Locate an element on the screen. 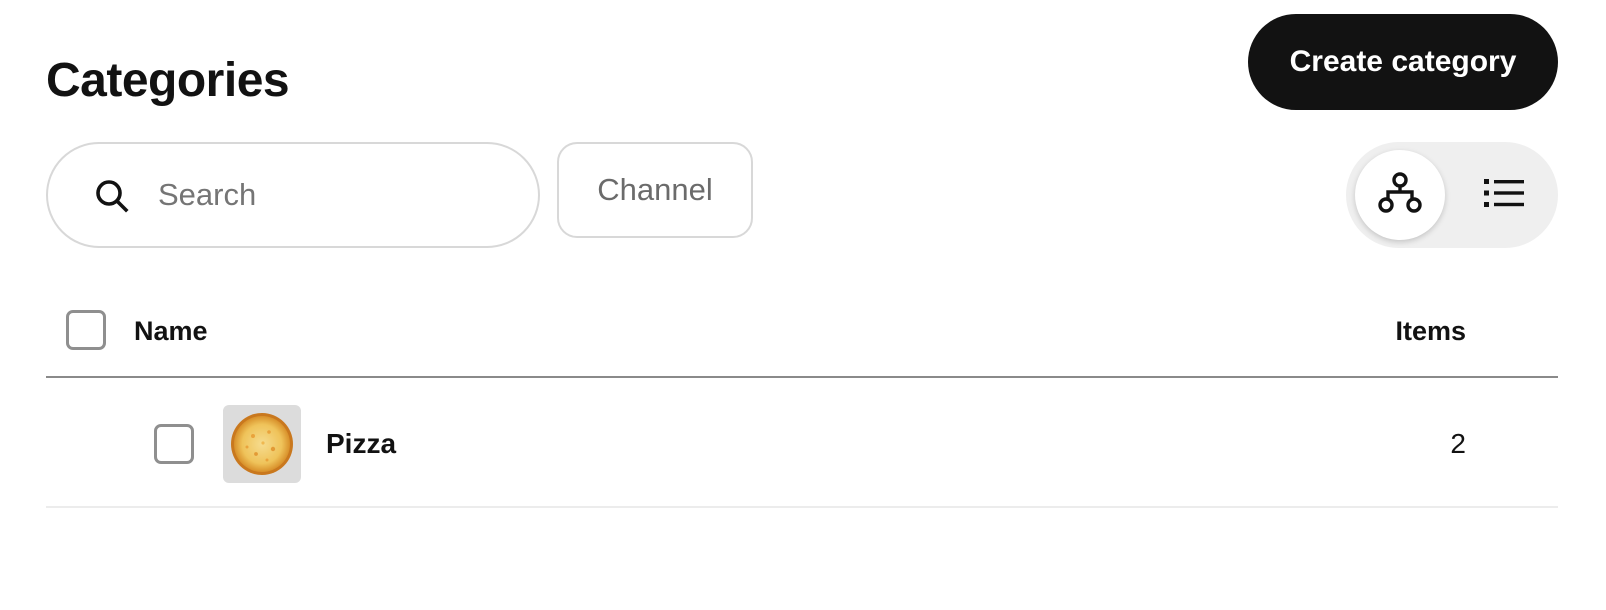  category-item-count: 2 is located at coordinates (1458, 443).